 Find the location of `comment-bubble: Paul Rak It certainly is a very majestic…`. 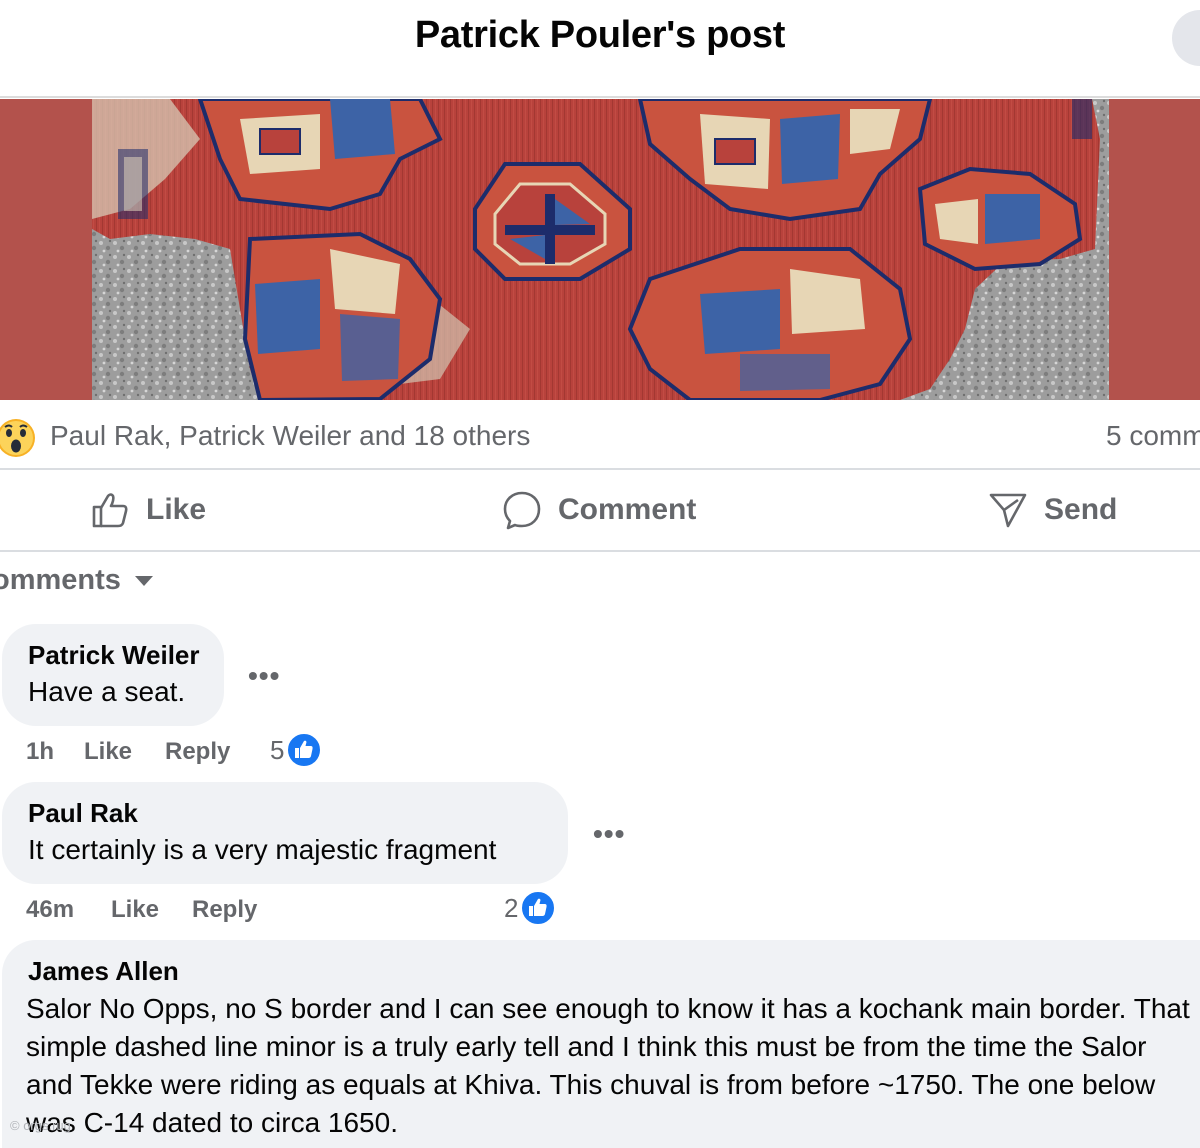

comment-bubble: Paul Rak It certainly is a very majestic… is located at coordinates (285, 833).